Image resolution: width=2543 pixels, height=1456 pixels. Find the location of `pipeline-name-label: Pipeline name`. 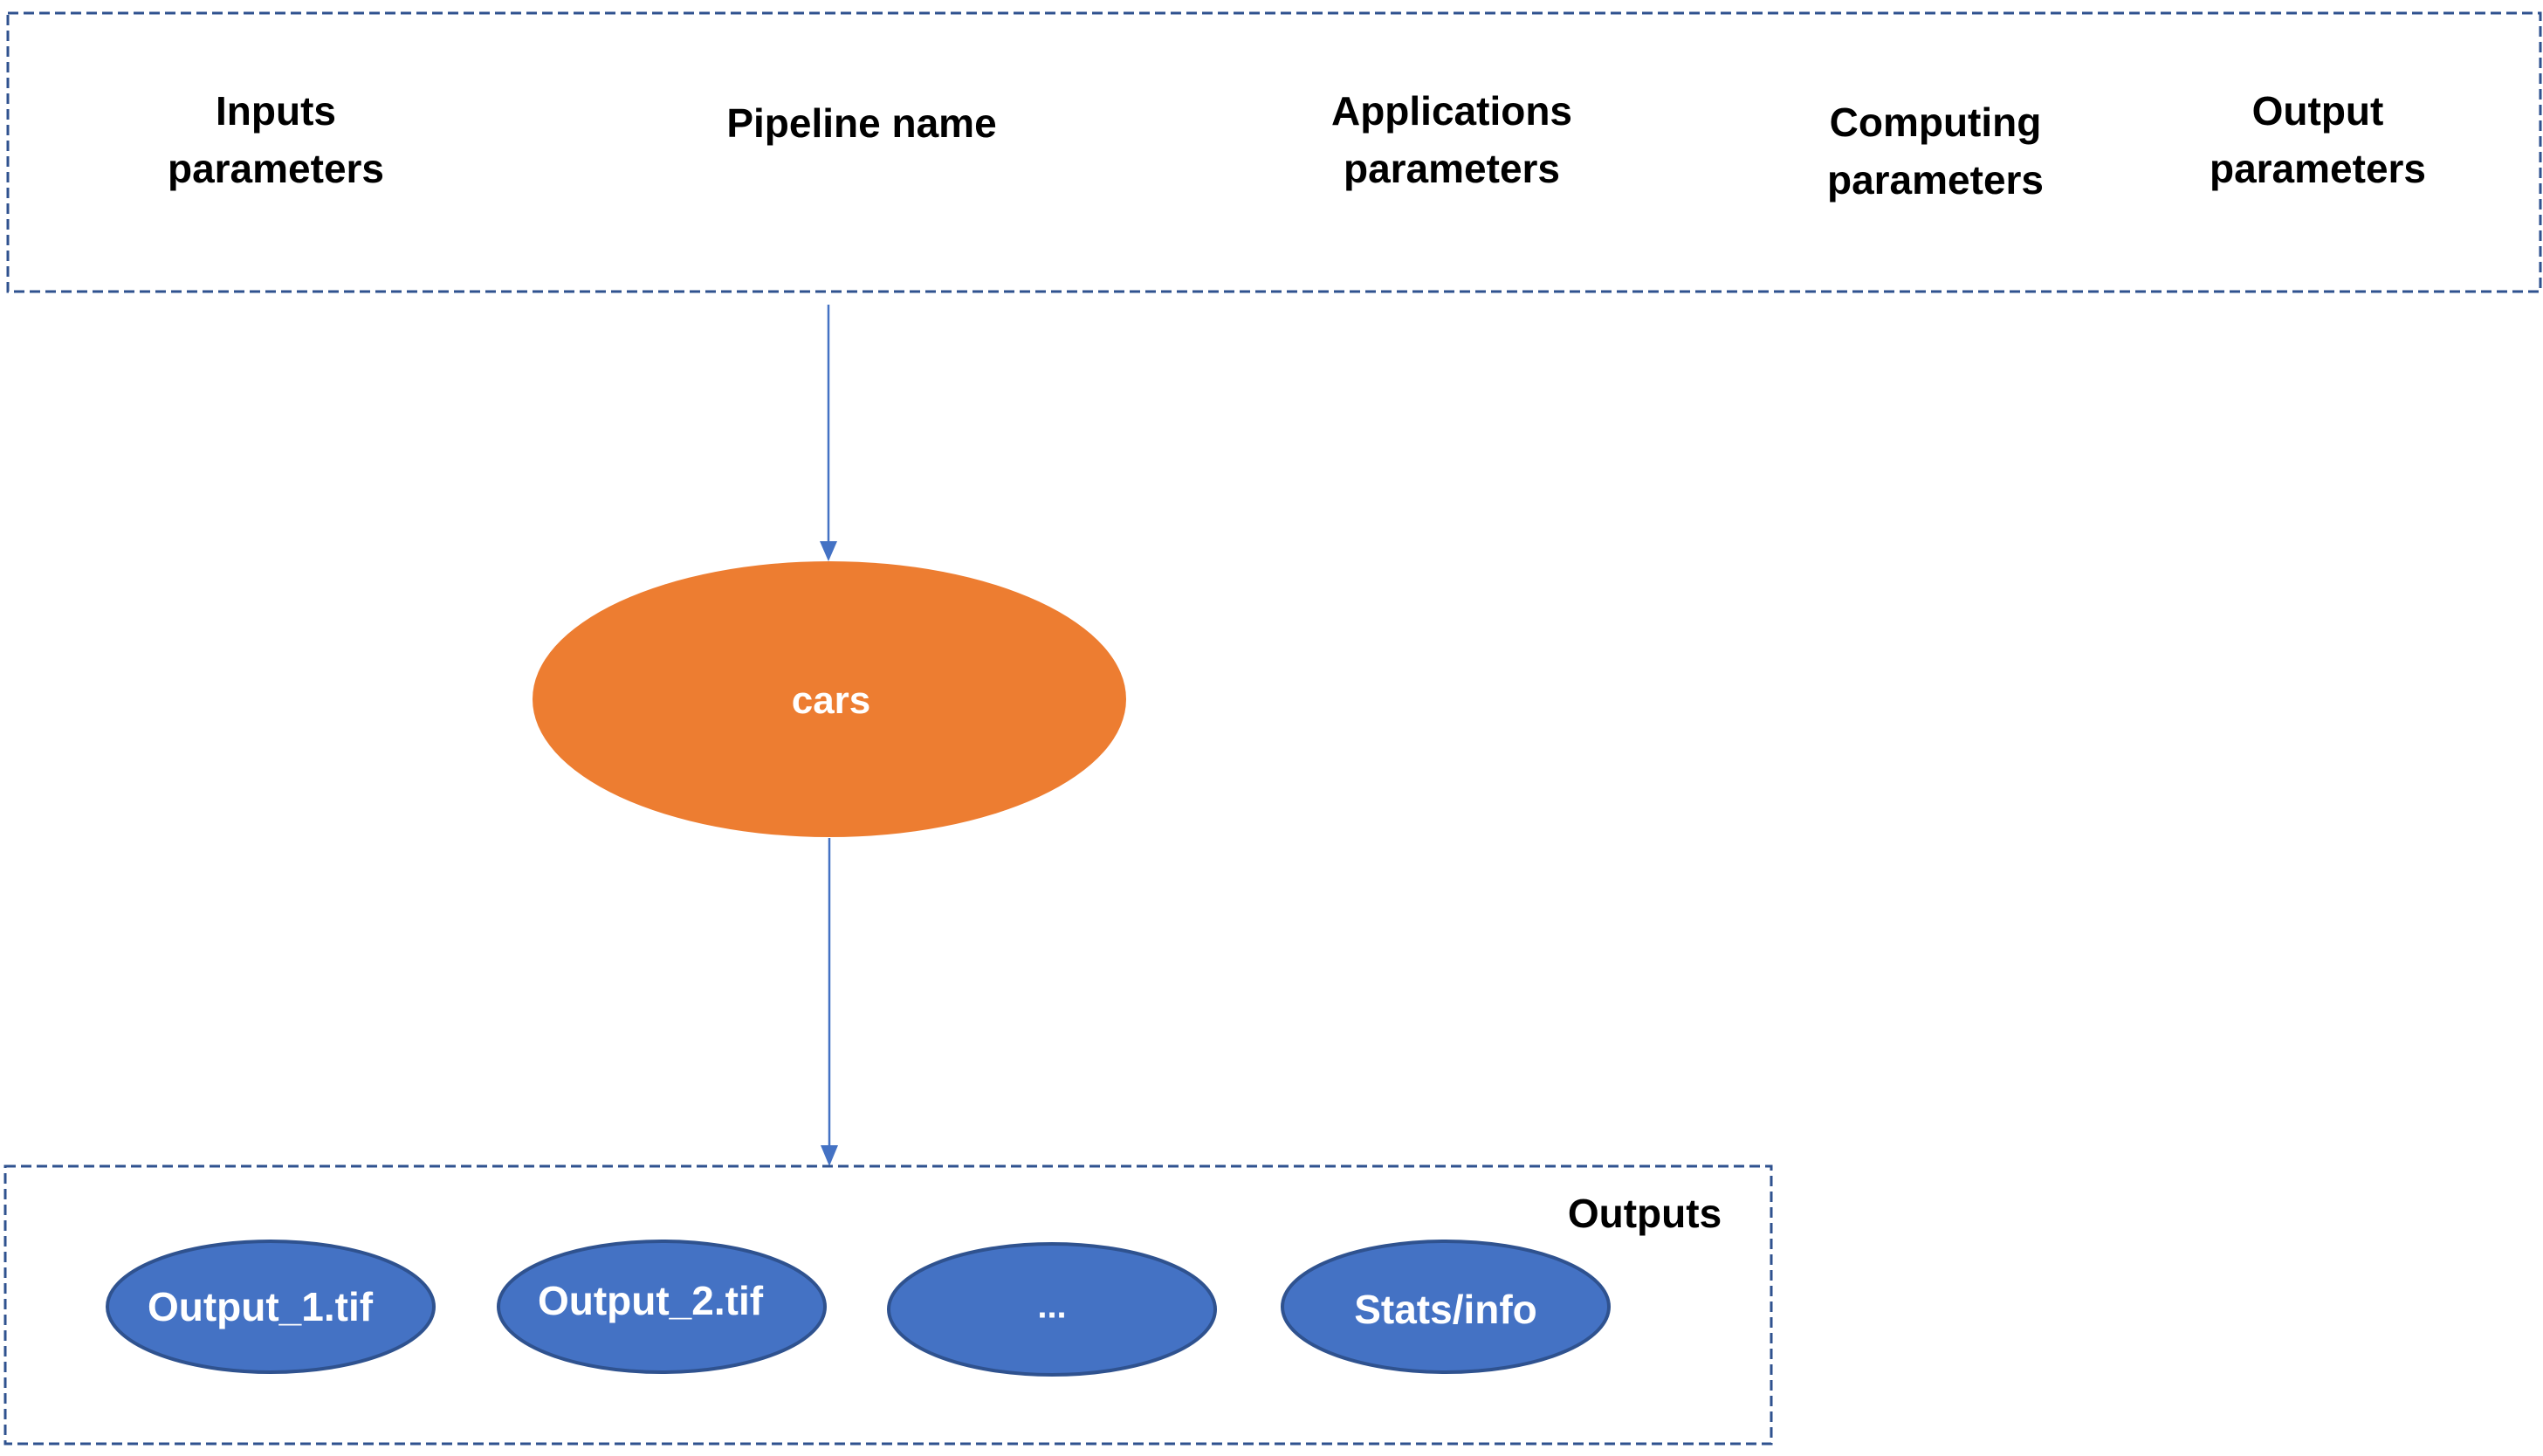

pipeline-name-label: Pipeline name is located at coordinates (861, 123).